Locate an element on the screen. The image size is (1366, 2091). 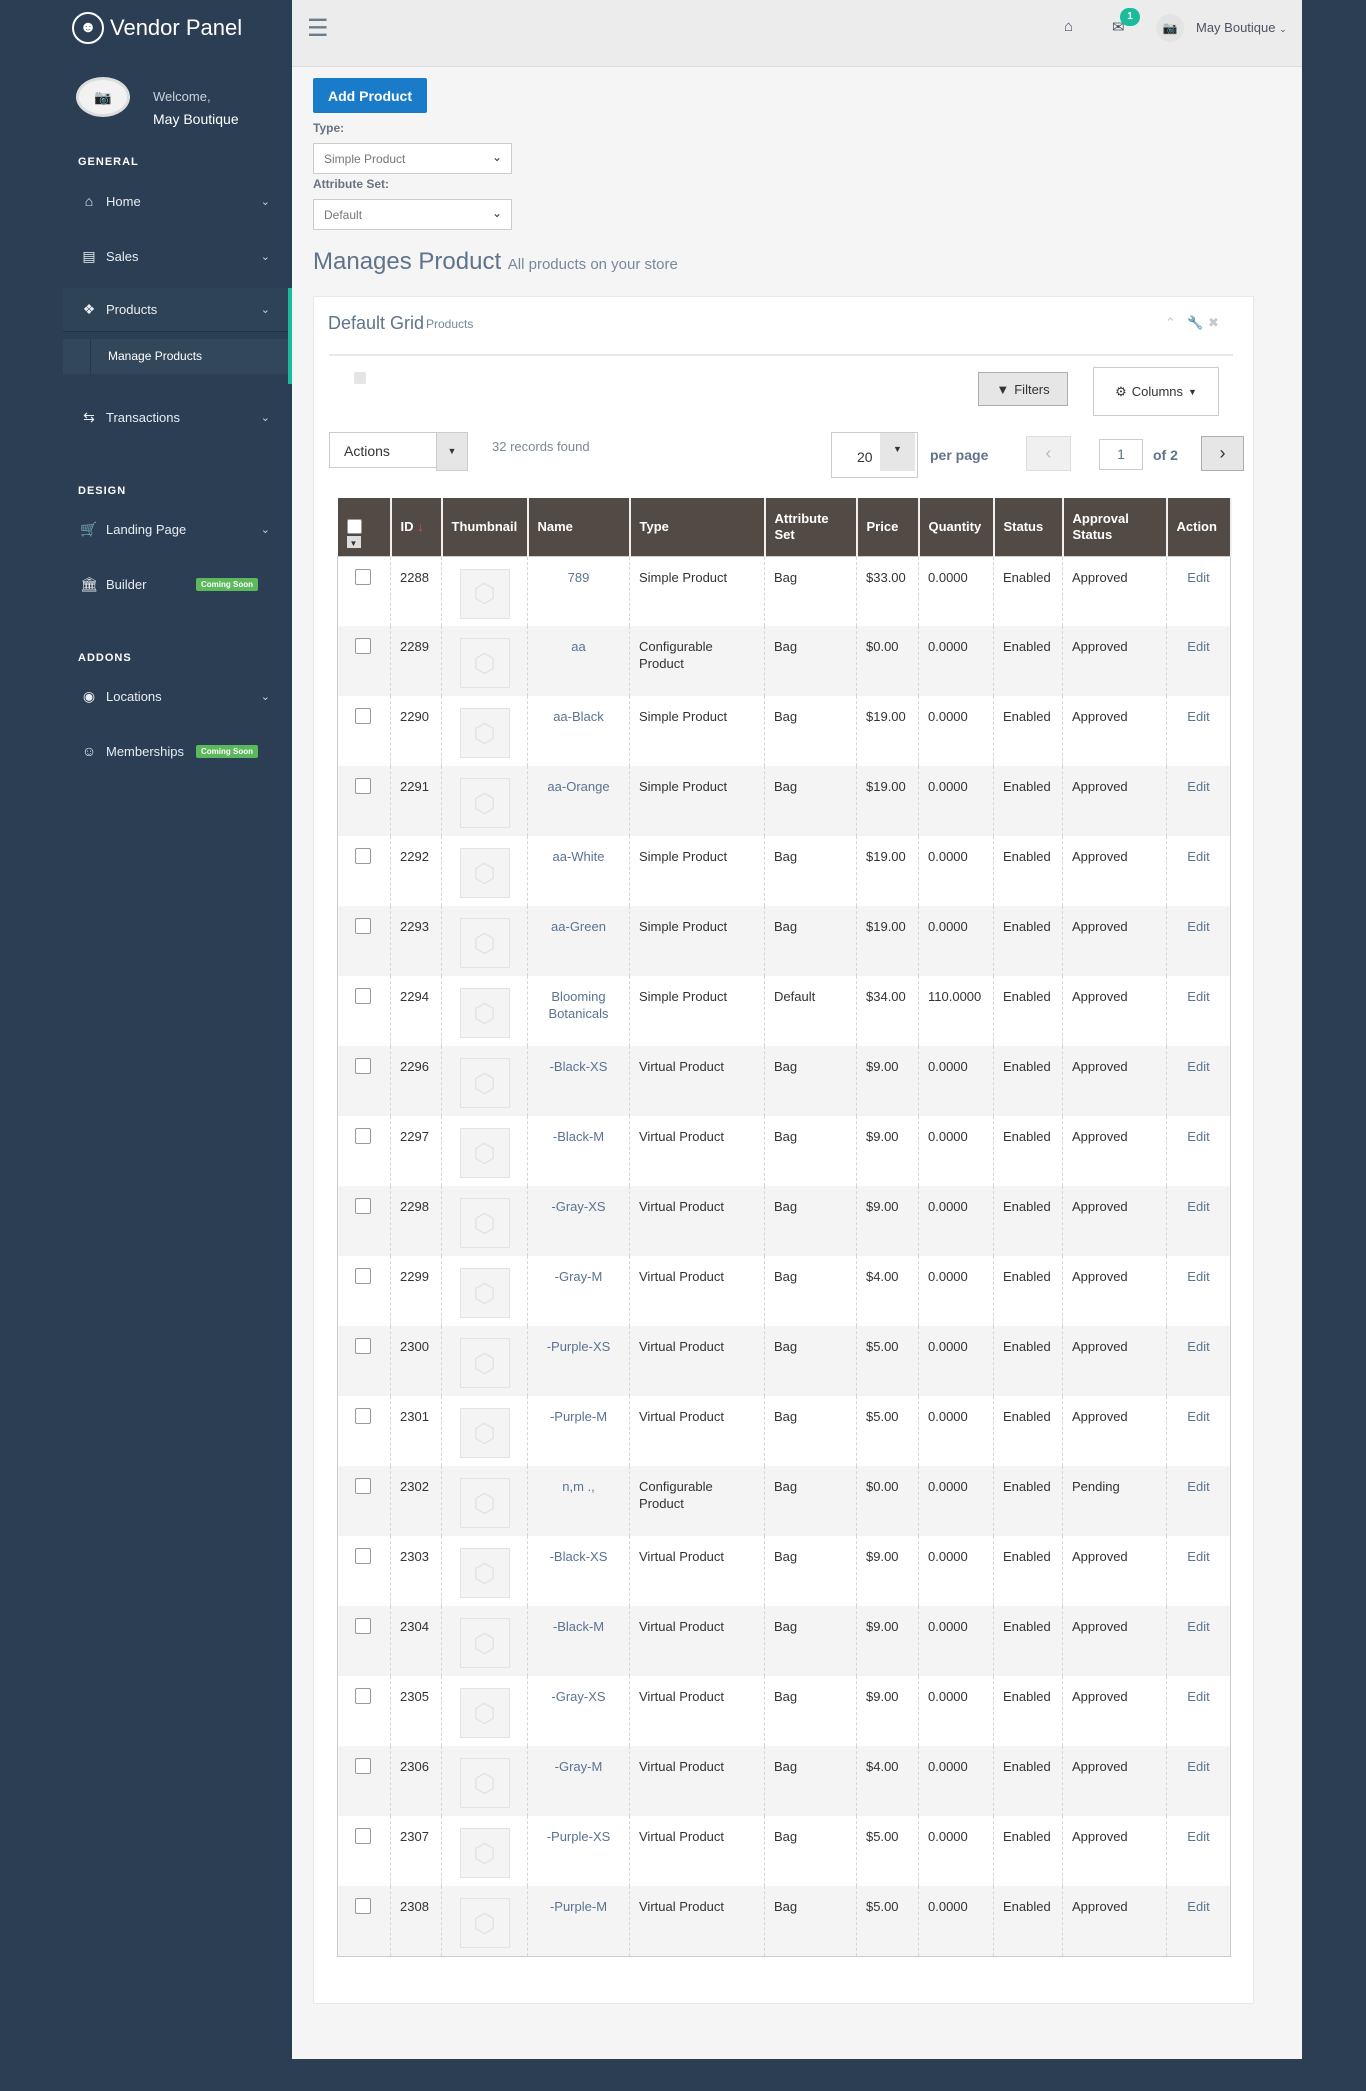
sidebar-subitem-manage-products: Manage Products is located at coordinates (175, 356).